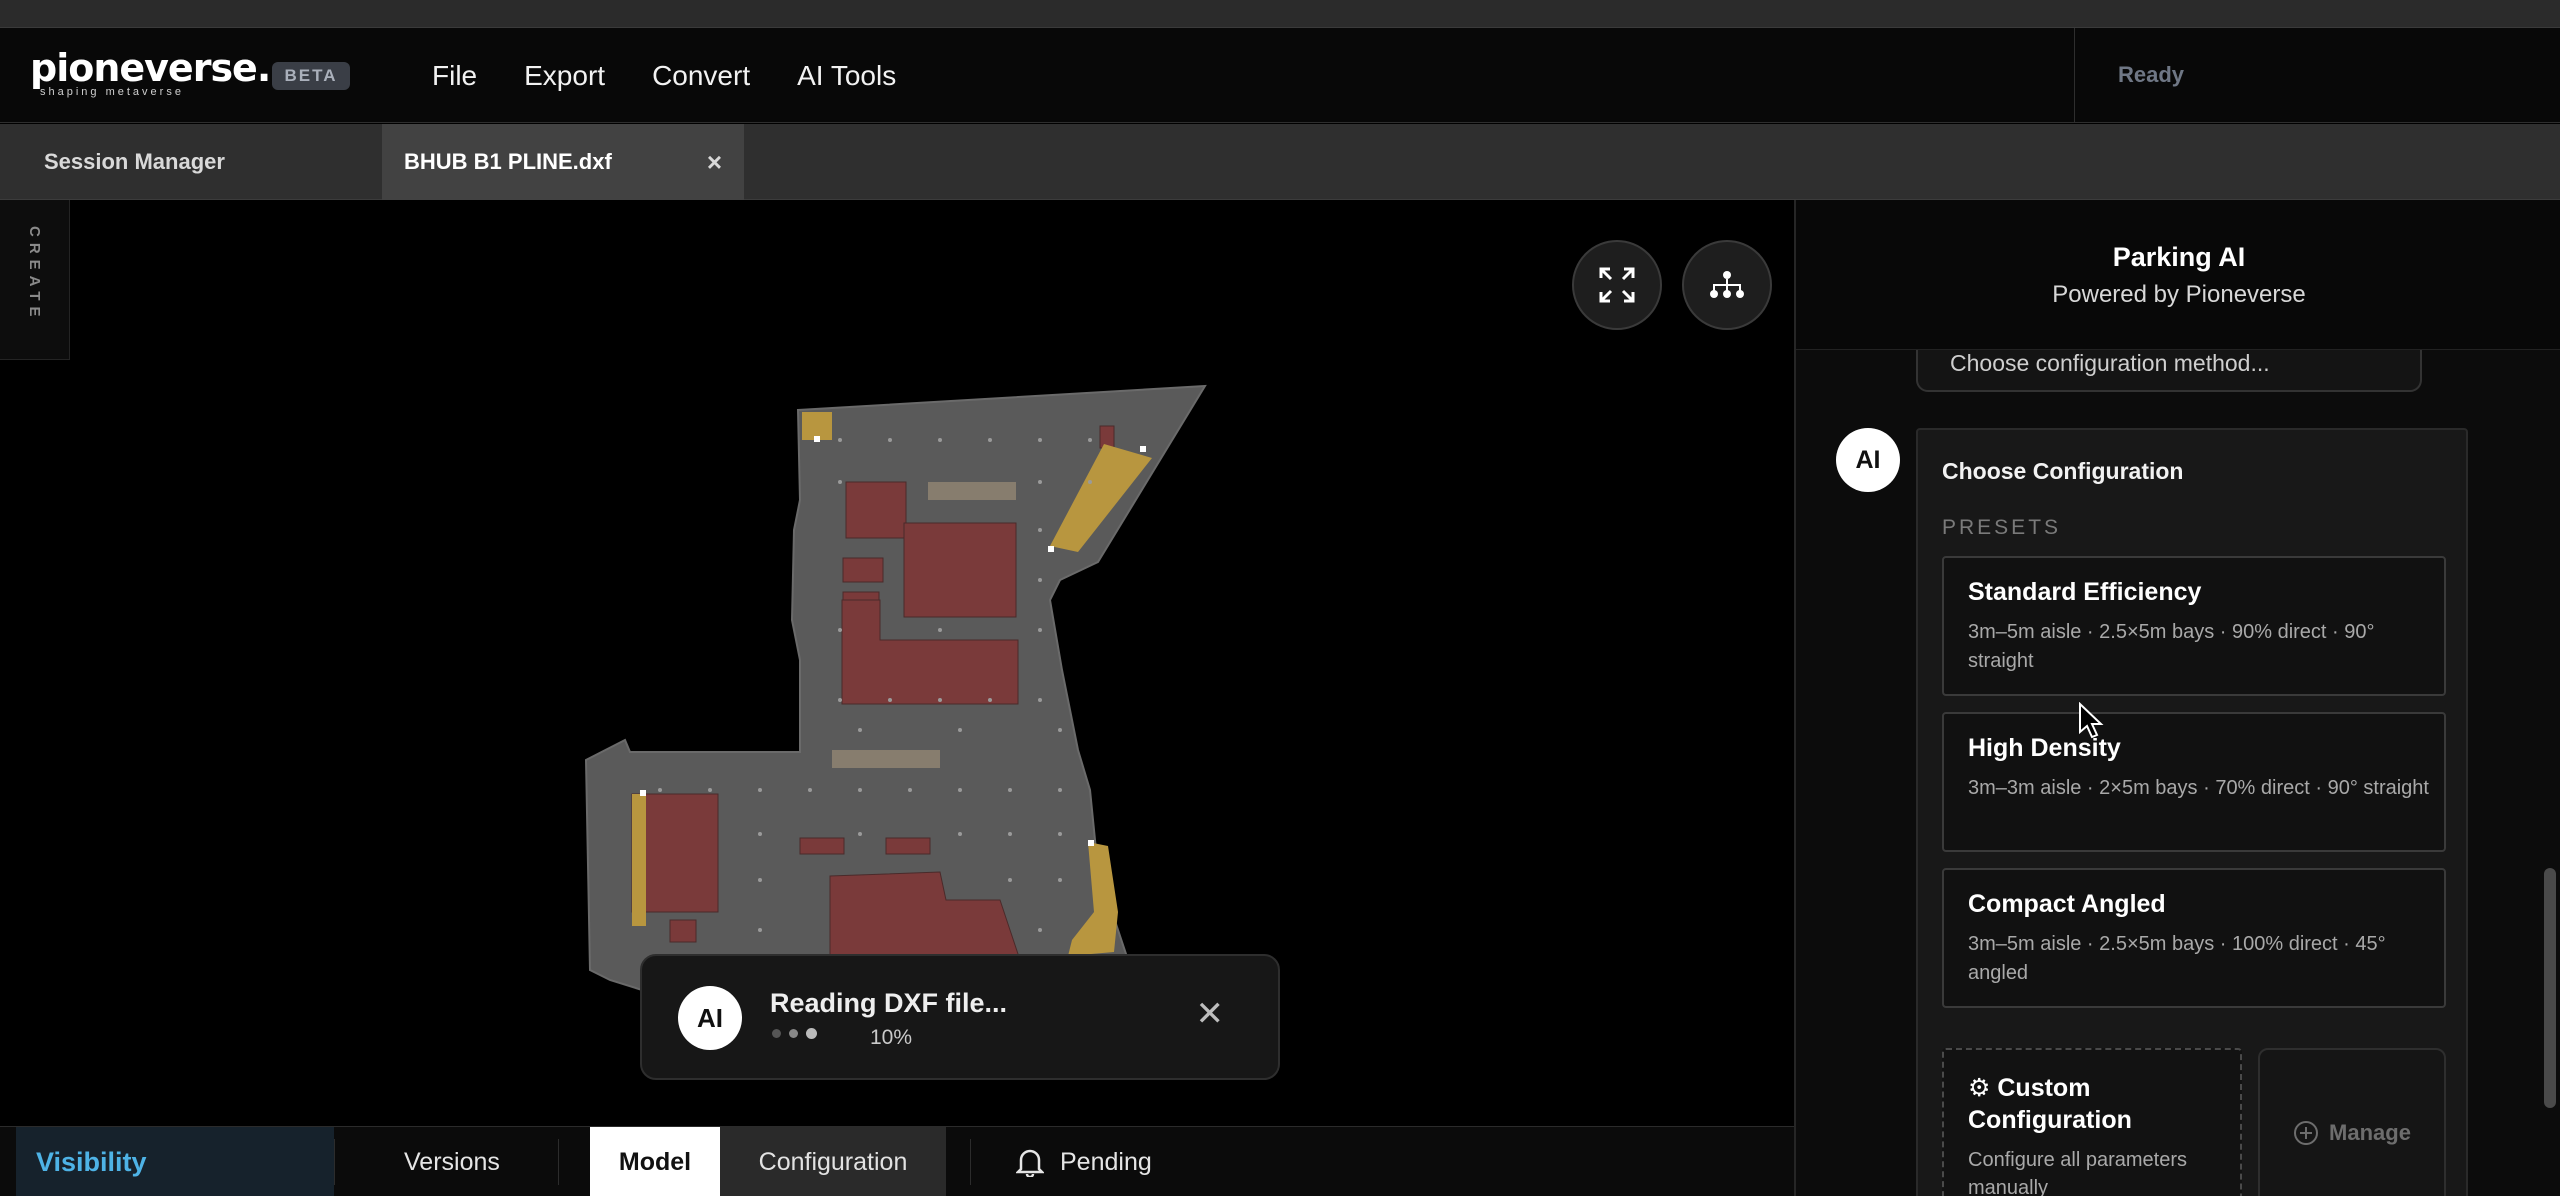 The width and height of the screenshot is (2560, 1196). I want to click on menu-convert: Convert, so click(701, 76).